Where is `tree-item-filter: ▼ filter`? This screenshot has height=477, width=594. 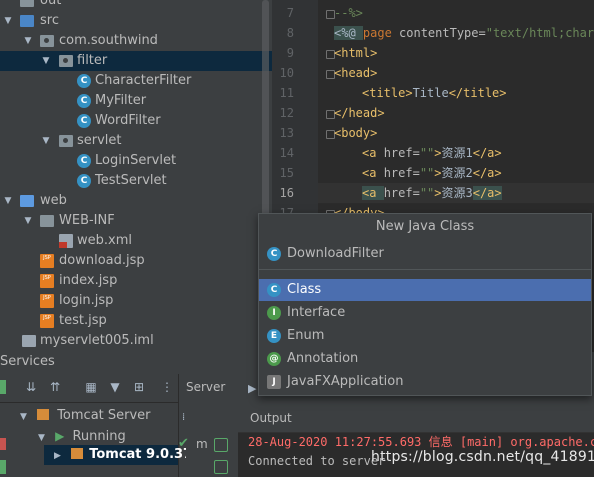 tree-item-filter: ▼ filter is located at coordinates (136, 61).